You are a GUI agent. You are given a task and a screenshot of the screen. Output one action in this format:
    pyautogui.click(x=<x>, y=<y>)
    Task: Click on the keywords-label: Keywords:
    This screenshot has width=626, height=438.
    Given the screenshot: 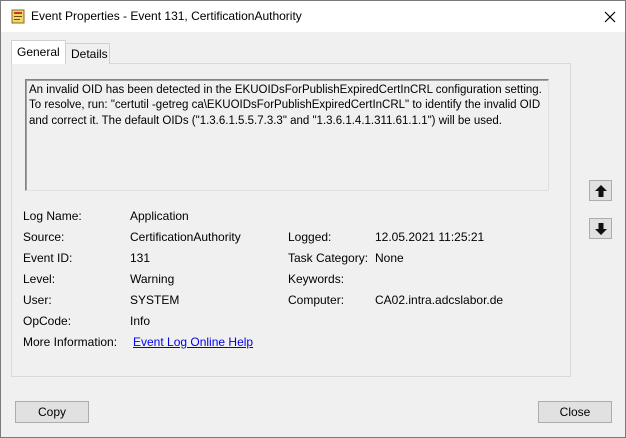 What is the action you would take?
    pyautogui.click(x=316, y=279)
    